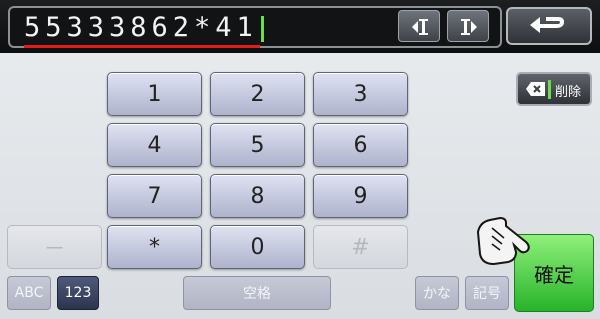 The height and width of the screenshot is (319, 600). I want to click on cursor-left-icon, so click(420, 27).